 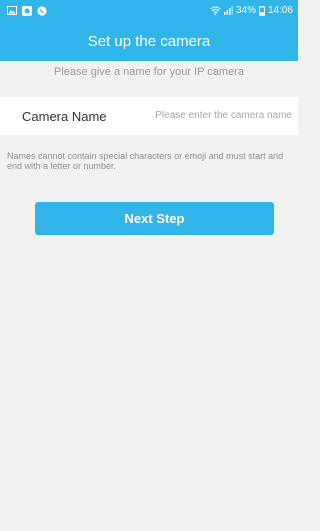 I want to click on name-prompt-text: Please give a name for your IP camera, so click(x=149, y=72).